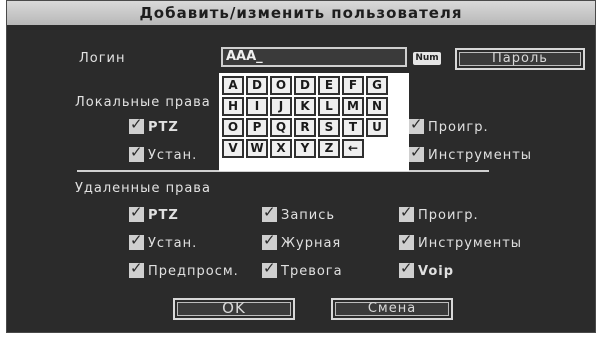  What do you see at coordinates (301, 241) in the screenshot?
I see `remote-log-checkbox: Журная` at bounding box center [301, 241].